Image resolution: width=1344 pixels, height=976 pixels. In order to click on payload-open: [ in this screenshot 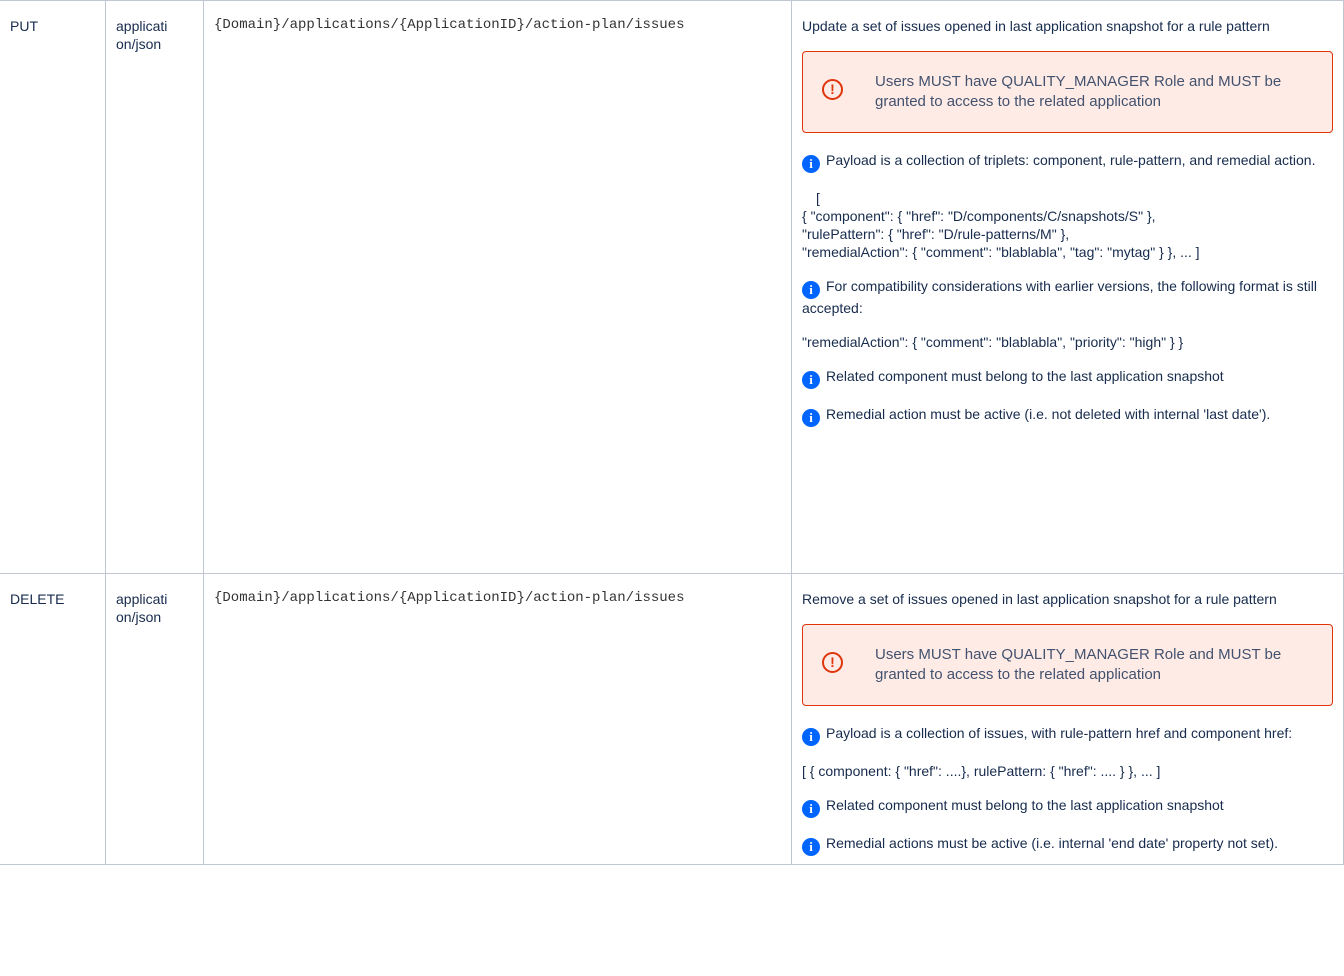, I will do `click(818, 198)`.